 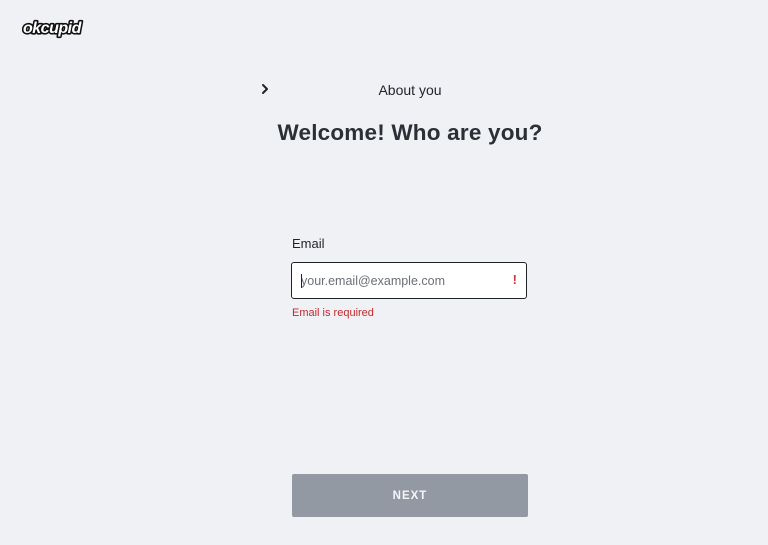 I want to click on step-title: About you, so click(x=410, y=90).